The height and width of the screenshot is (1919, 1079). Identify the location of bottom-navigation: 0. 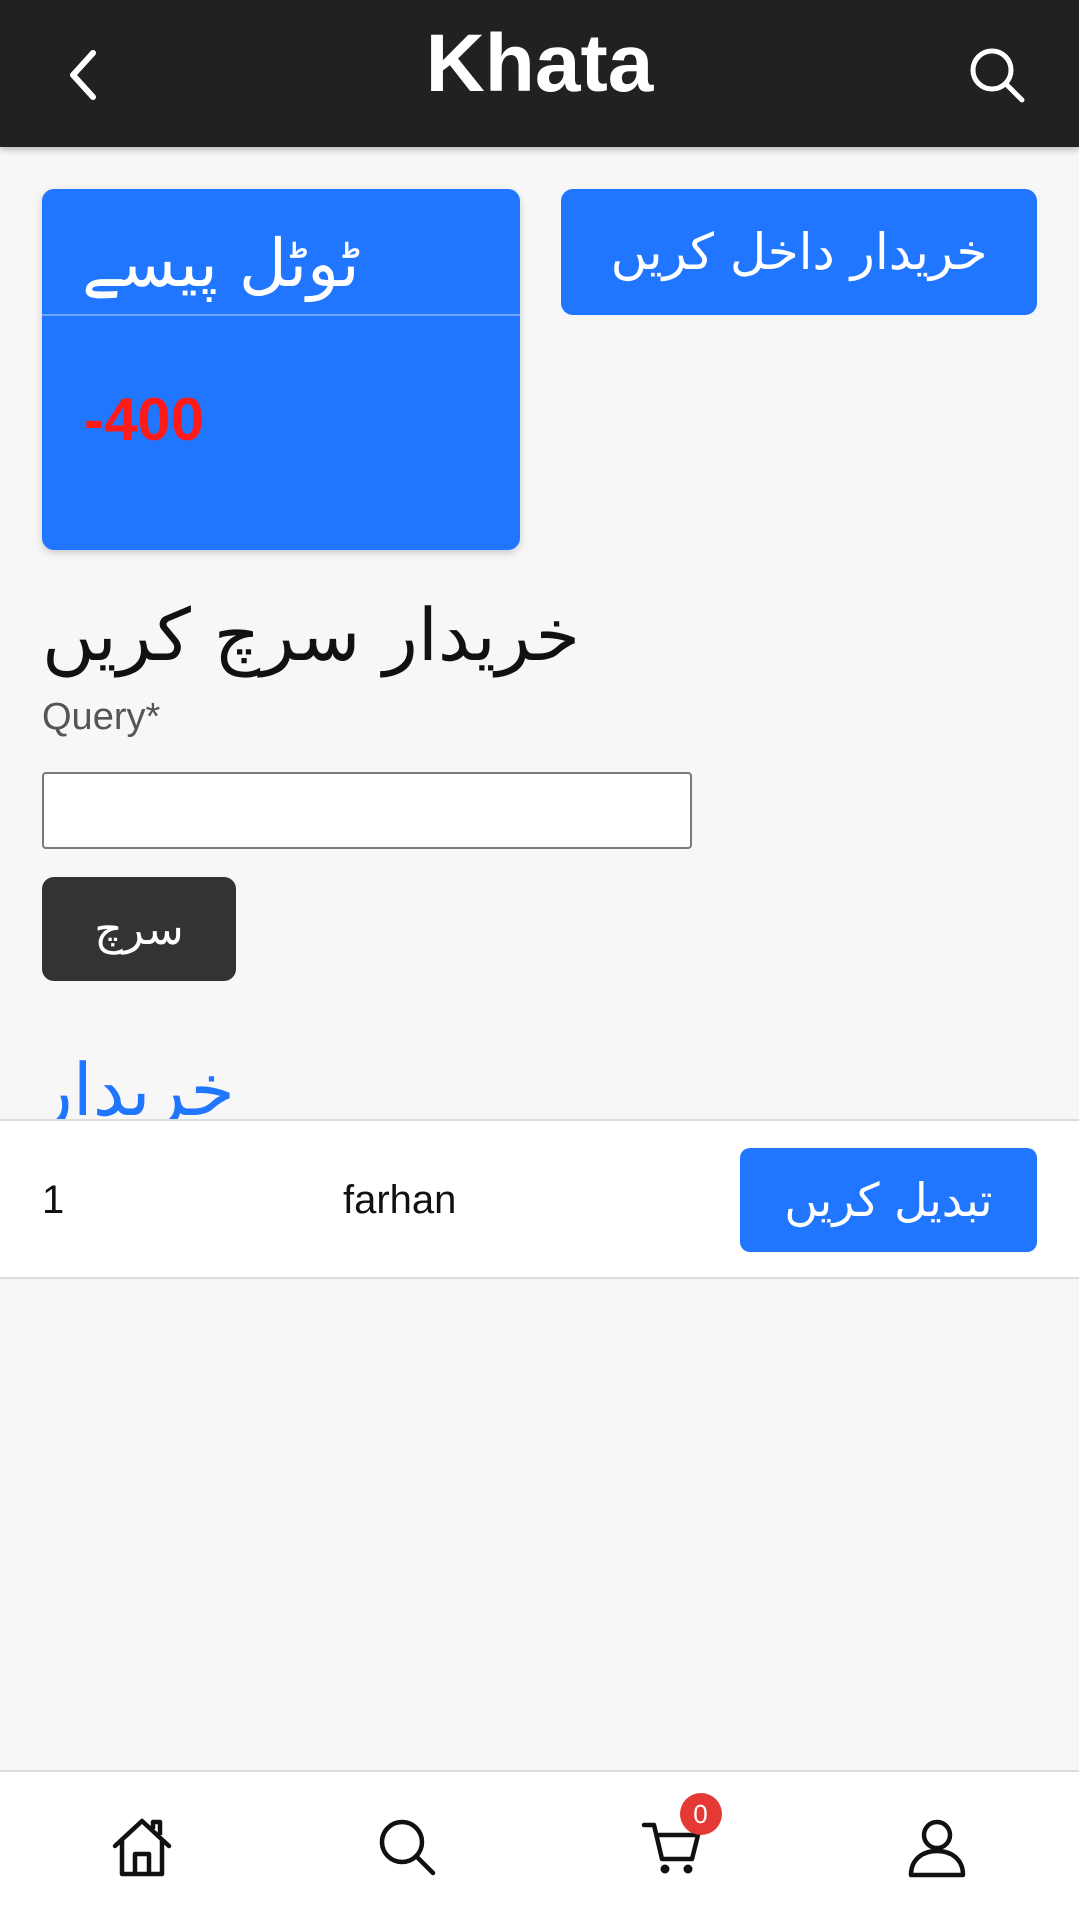
(539, 1844).